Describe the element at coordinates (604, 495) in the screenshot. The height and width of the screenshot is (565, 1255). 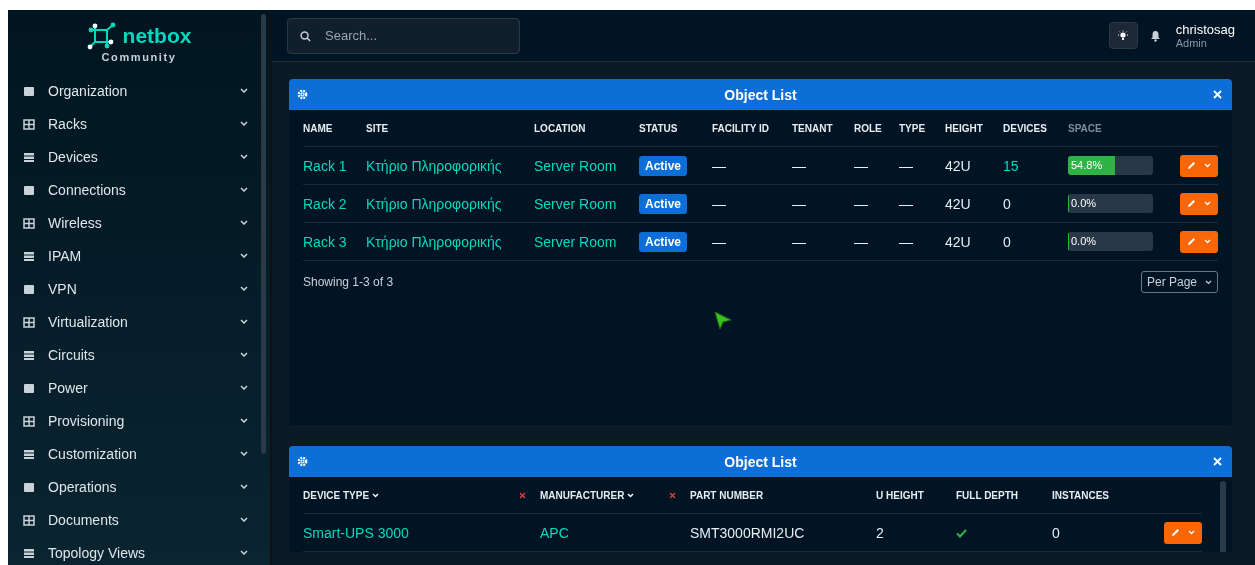
I see `column-header: MANUFACTURER` at that location.